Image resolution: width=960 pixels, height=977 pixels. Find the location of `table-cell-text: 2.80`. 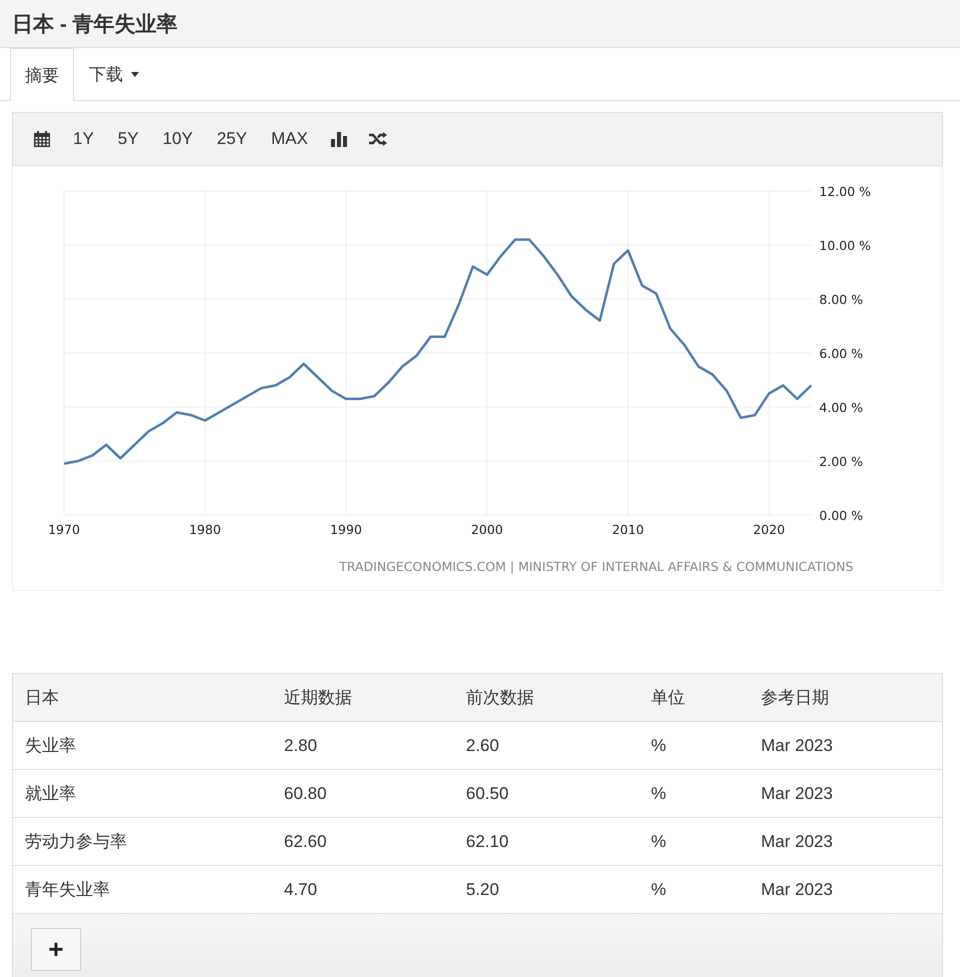

table-cell-text: 2.80 is located at coordinates (300, 746).